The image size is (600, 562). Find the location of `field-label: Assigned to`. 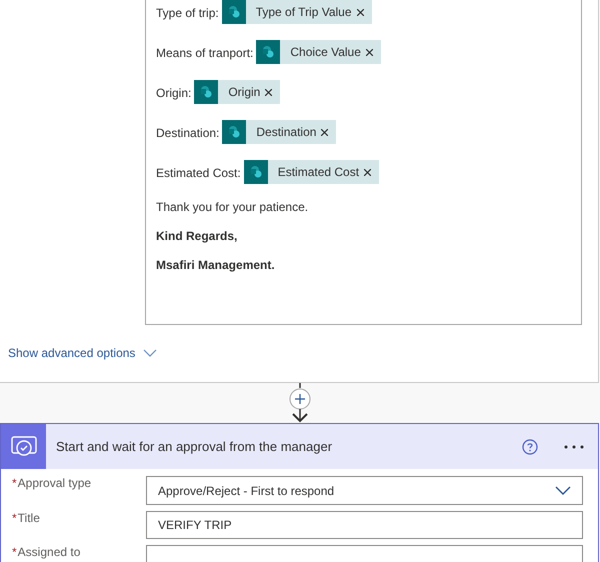

field-label: Assigned to is located at coordinates (49, 552).